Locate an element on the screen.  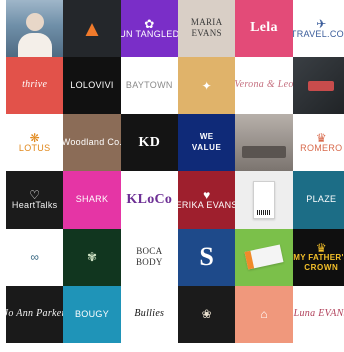
ticket-card-image is located at coordinates (263, 200).